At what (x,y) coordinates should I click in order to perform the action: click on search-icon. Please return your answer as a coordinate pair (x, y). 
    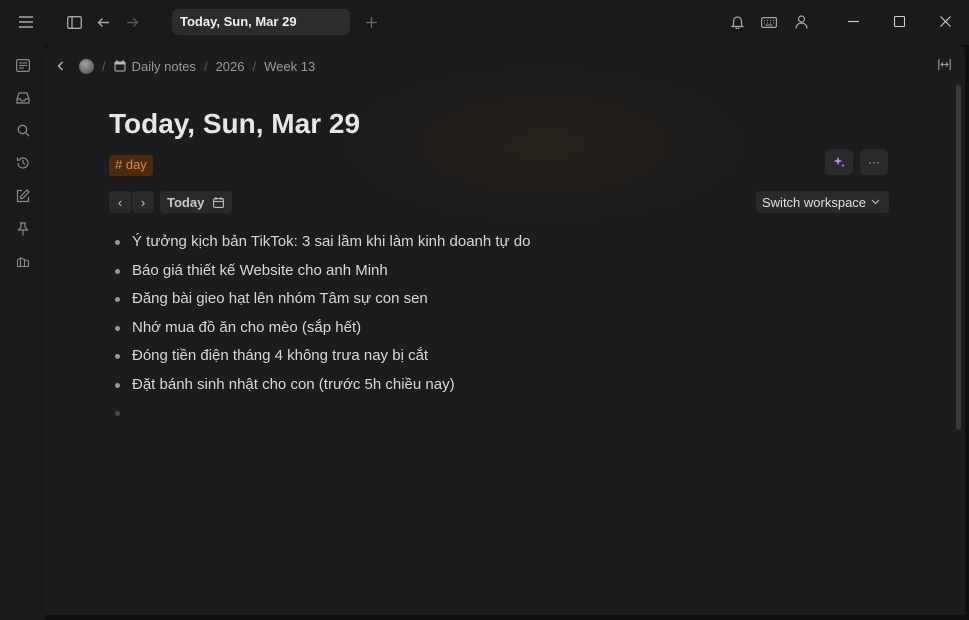
    Looking at the image, I should click on (23, 130).